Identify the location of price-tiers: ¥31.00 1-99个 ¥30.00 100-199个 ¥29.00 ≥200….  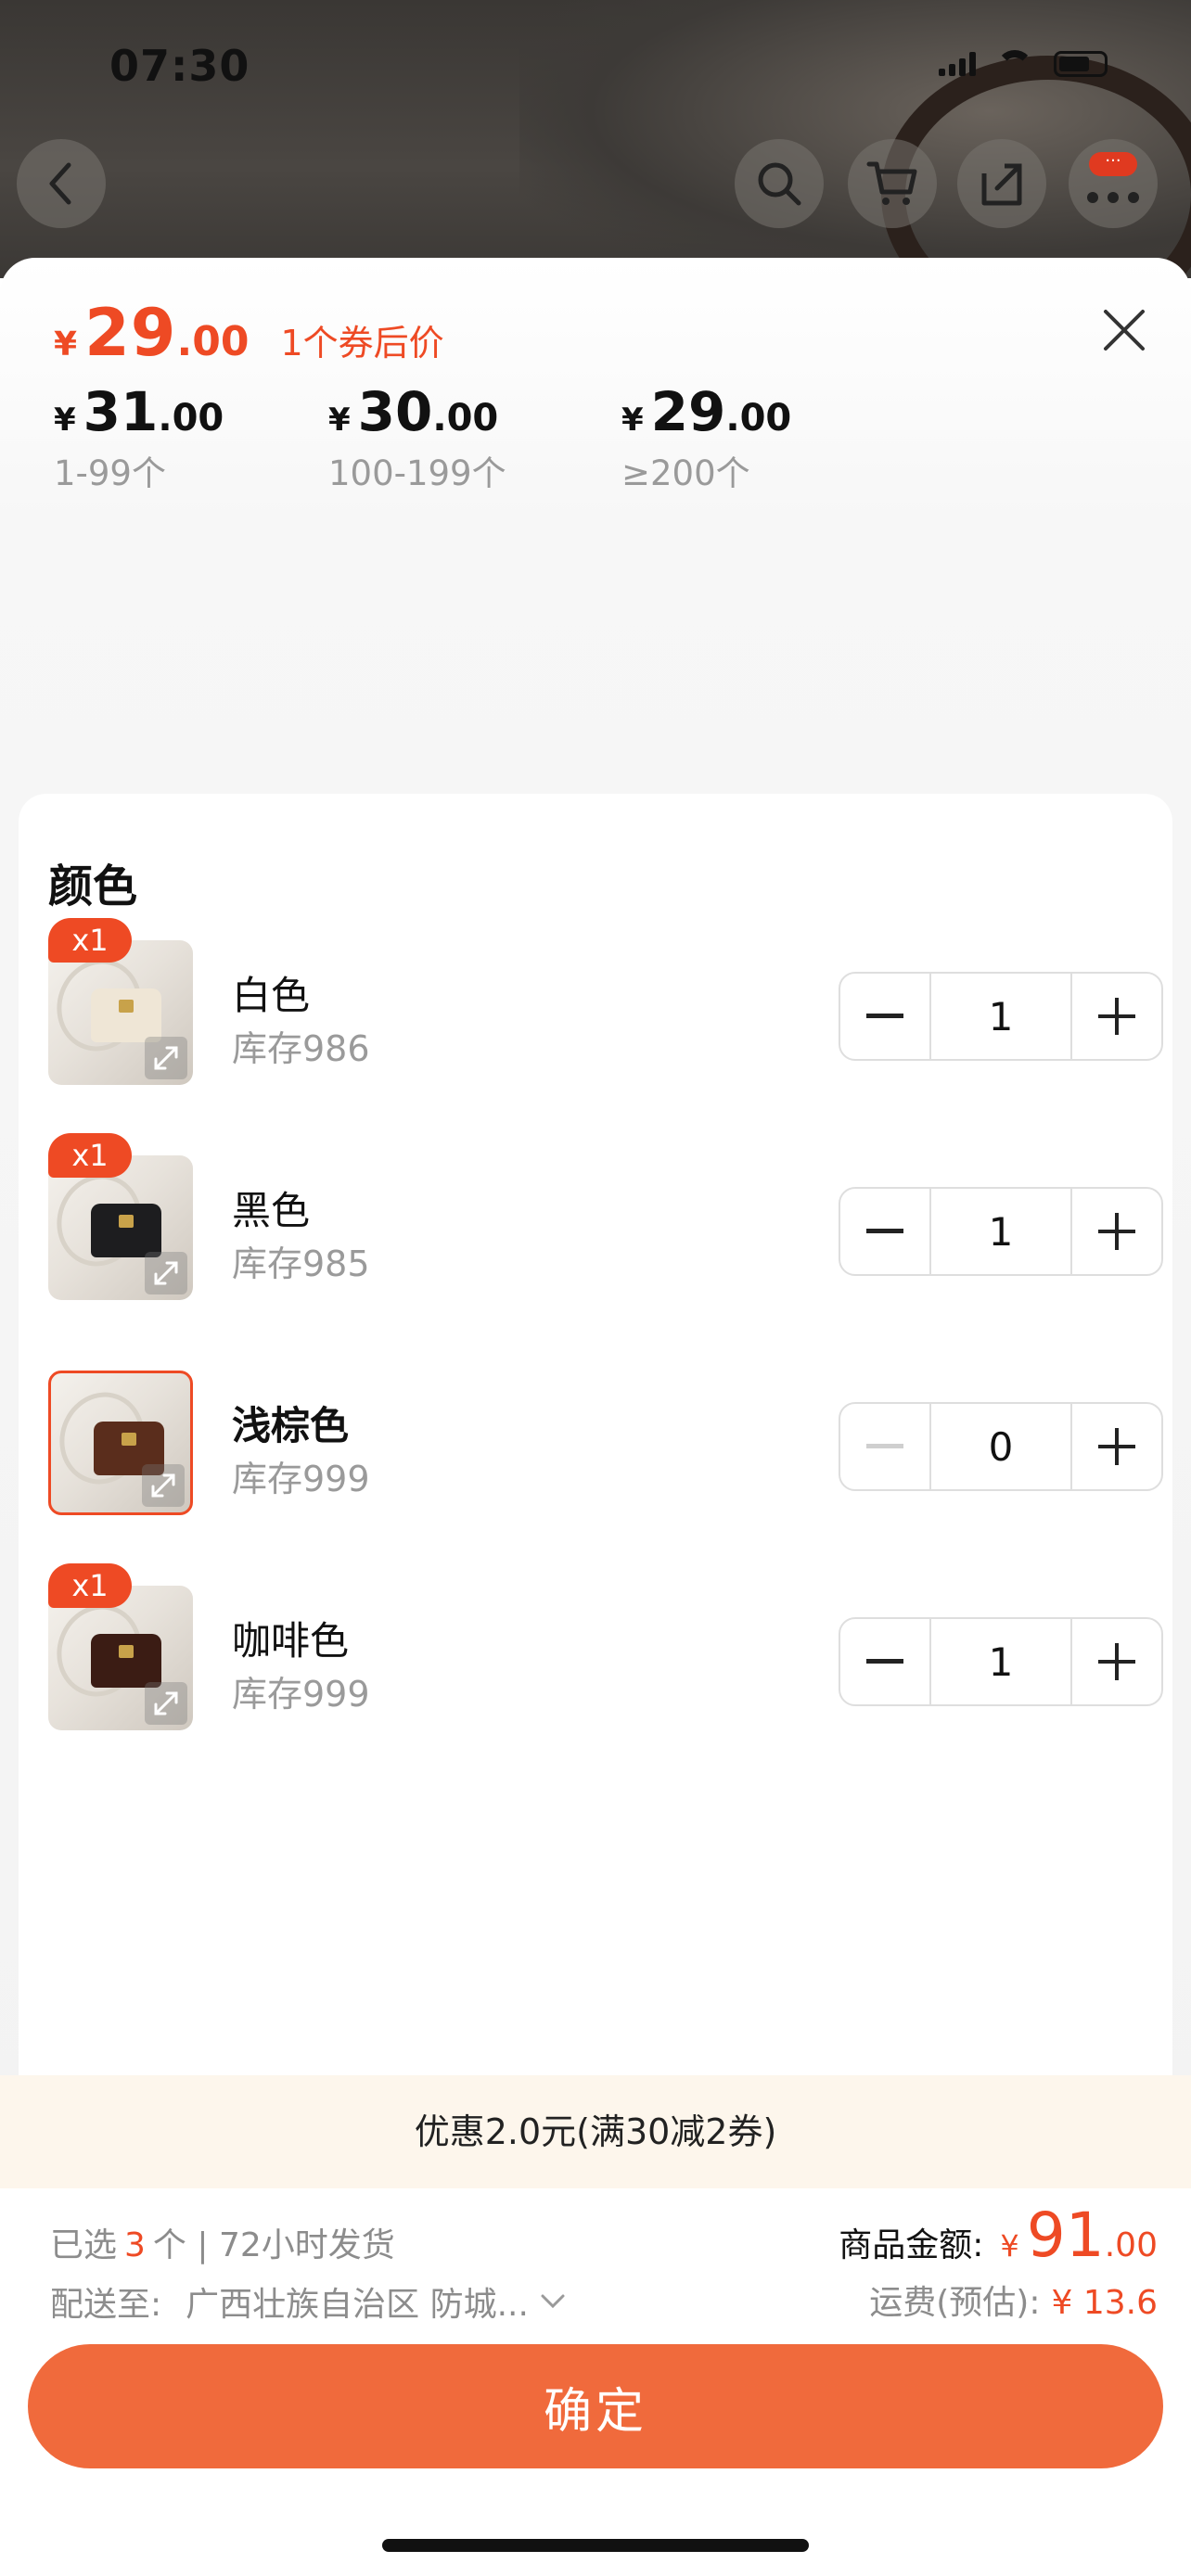
(423, 437).